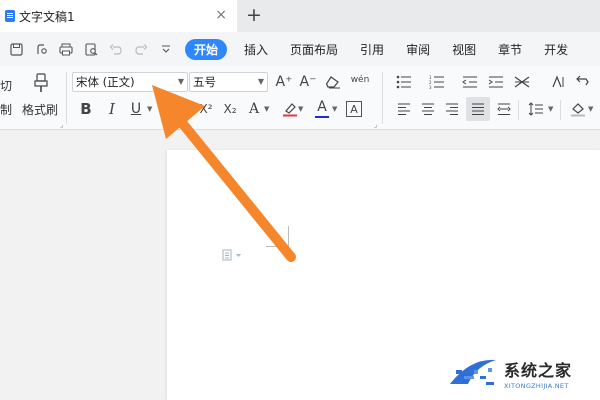 This screenshot has width=600, height=400. Describe the element at coordinates (178, 112) in the screenshot. I see `arrow-head` at that location.